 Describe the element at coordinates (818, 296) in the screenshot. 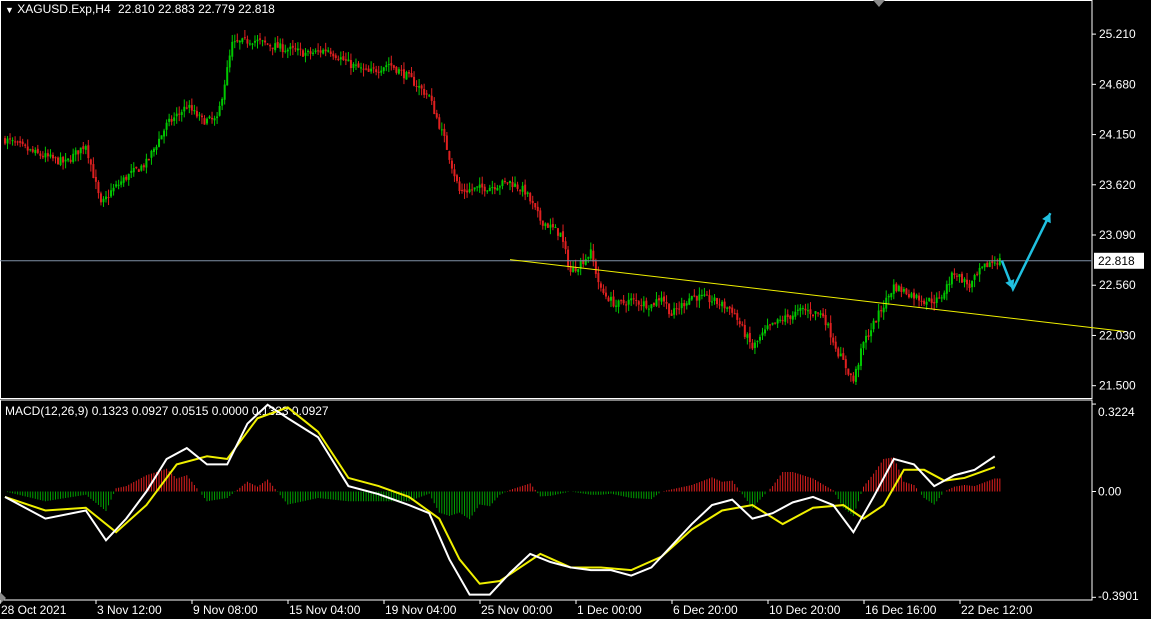

I see `trendline` at that location.